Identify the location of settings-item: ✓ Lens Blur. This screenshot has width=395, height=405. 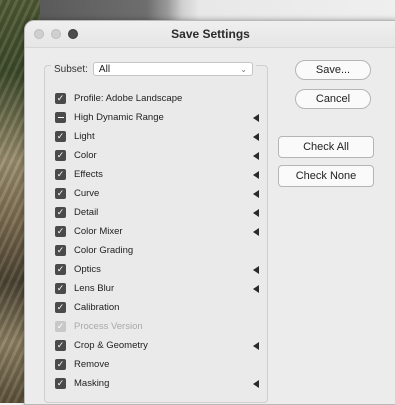
(157, 288).